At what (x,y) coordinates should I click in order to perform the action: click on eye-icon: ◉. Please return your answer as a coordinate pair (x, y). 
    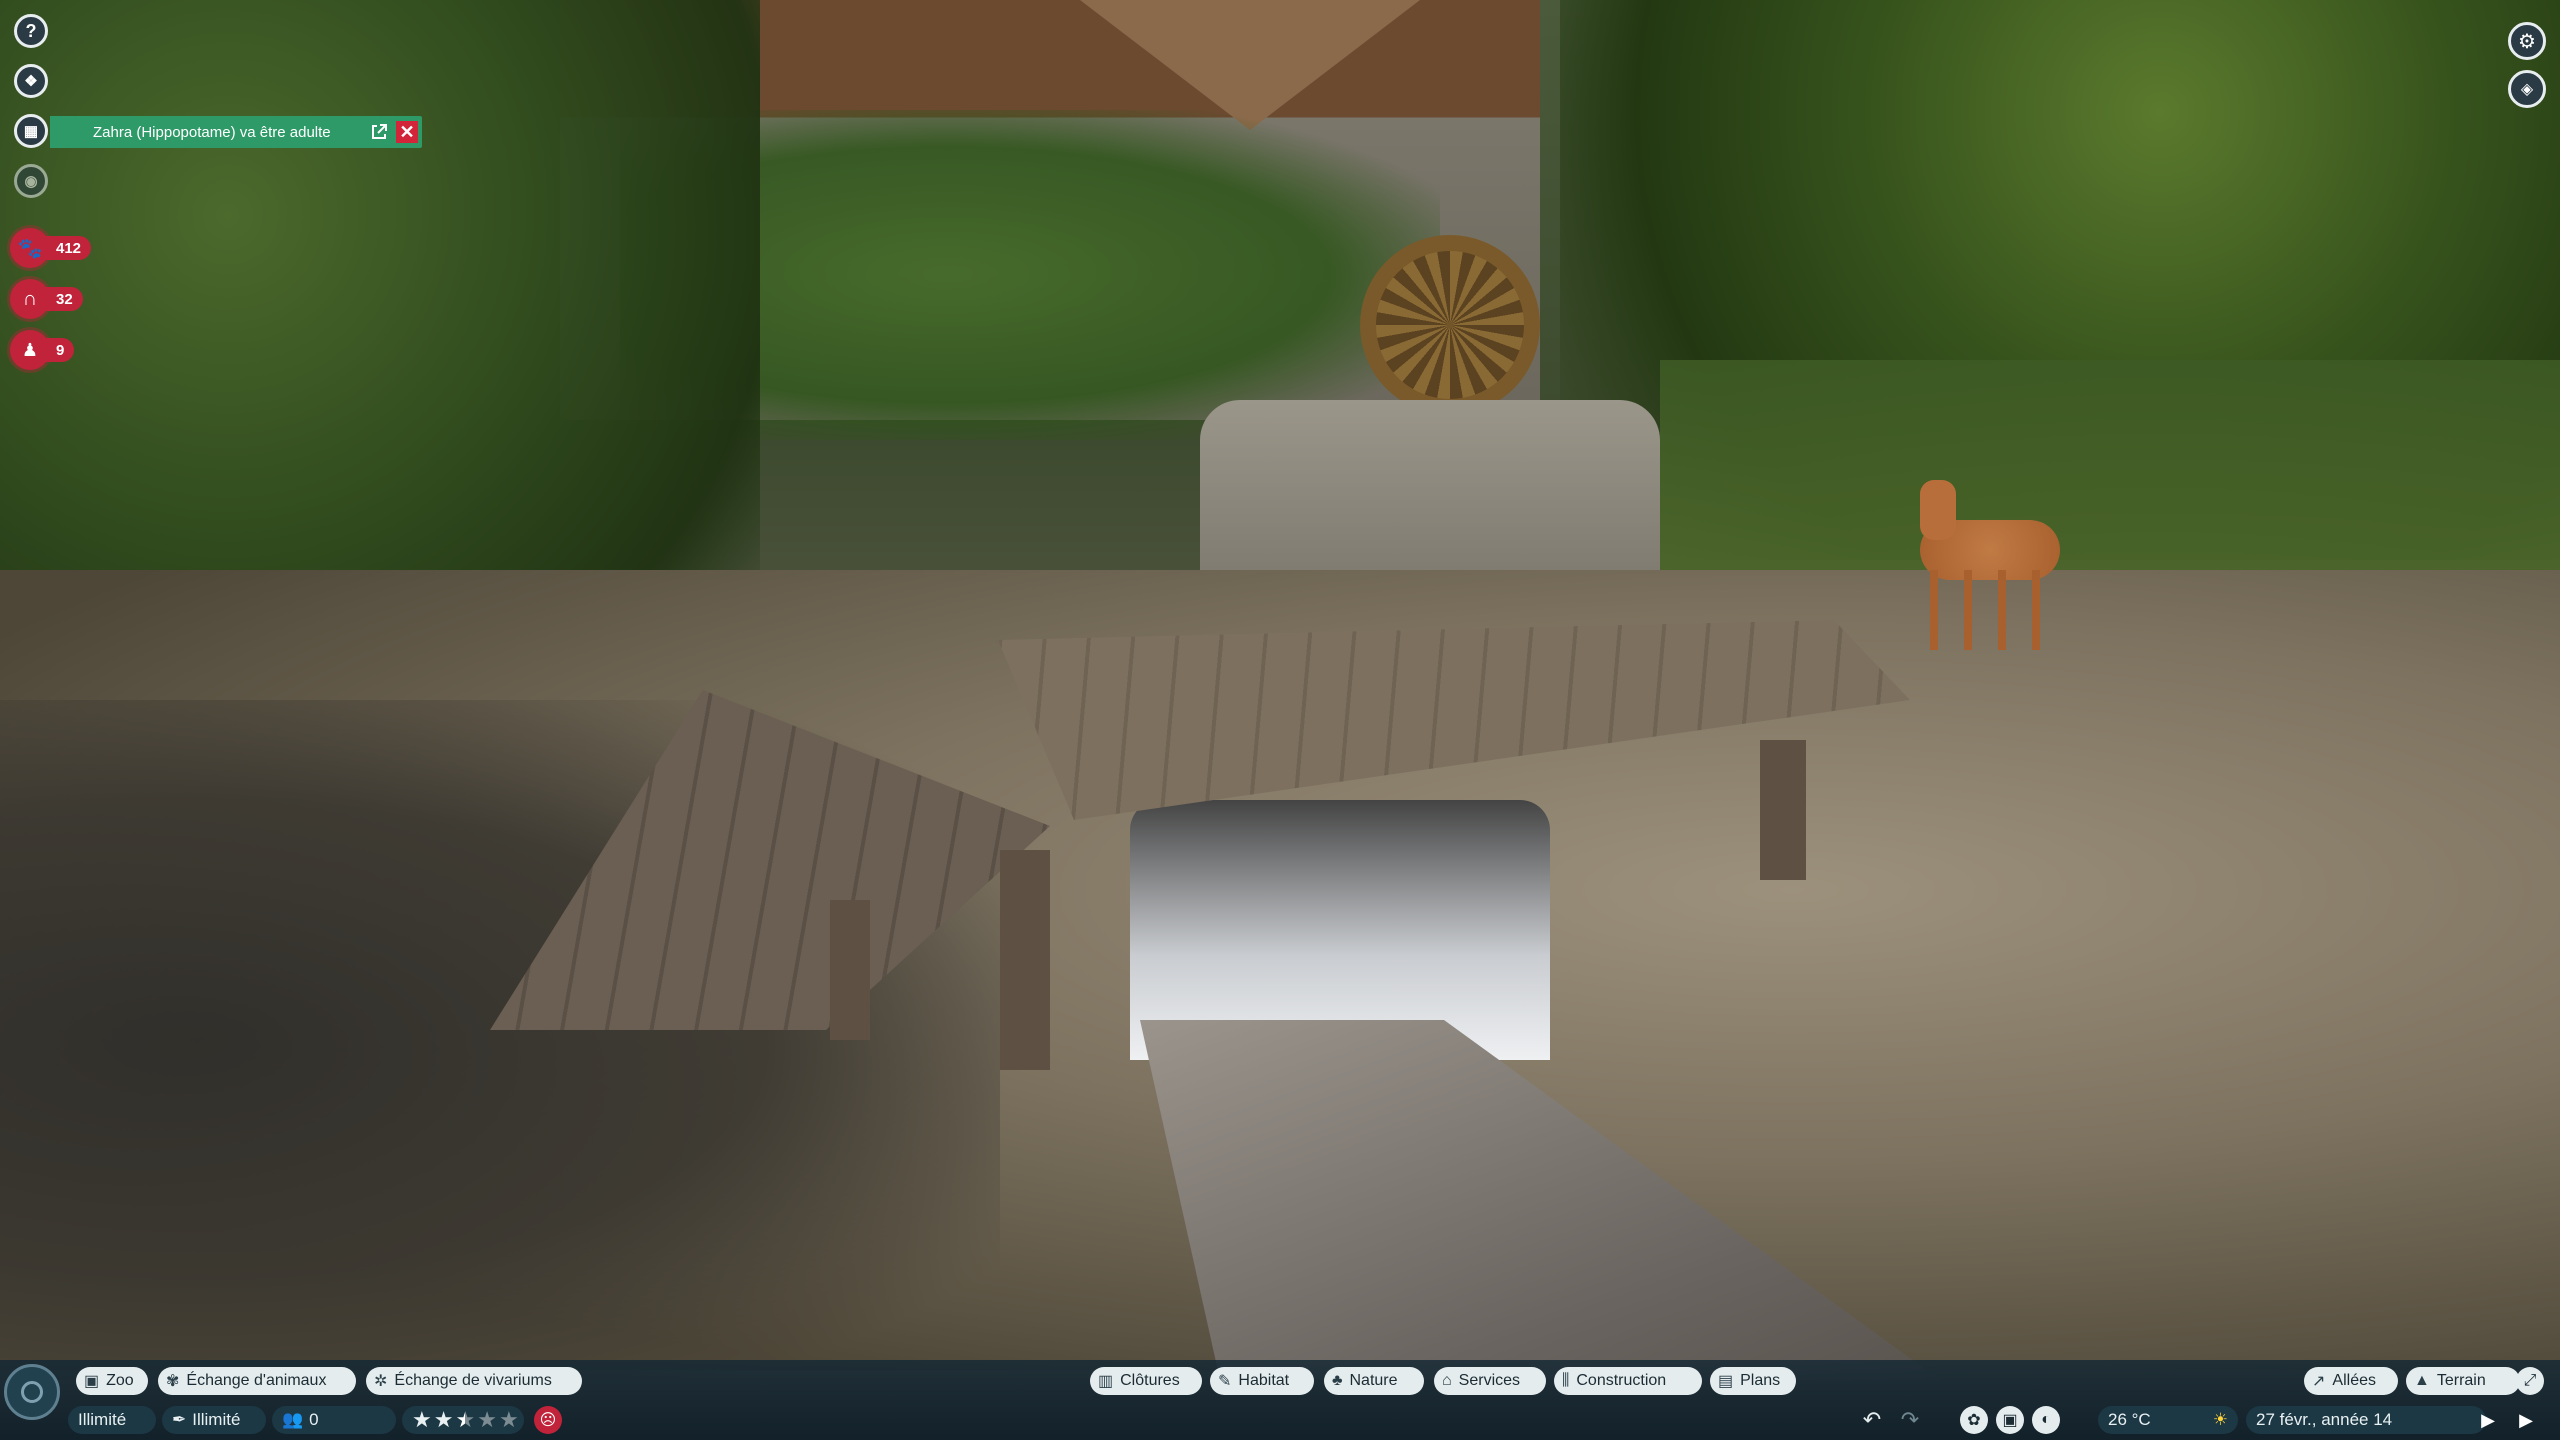
    Looking at the image, I should click on (31, 181).